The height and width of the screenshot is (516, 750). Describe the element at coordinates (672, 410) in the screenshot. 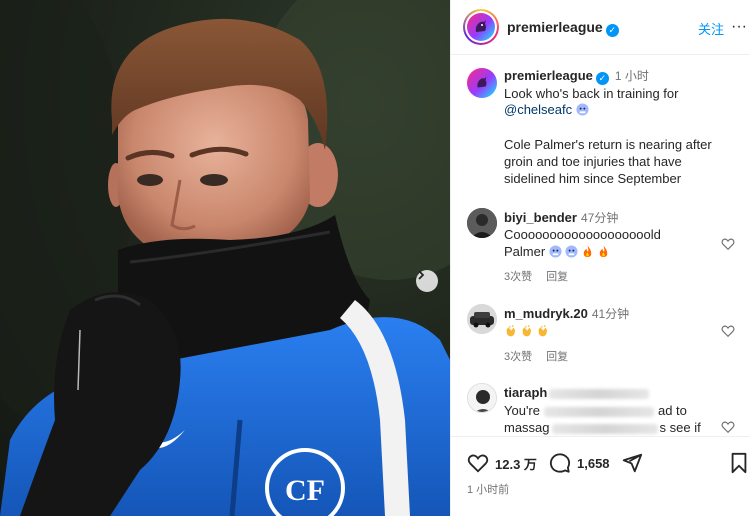

I see `comment-text-end: ad to` at that location.